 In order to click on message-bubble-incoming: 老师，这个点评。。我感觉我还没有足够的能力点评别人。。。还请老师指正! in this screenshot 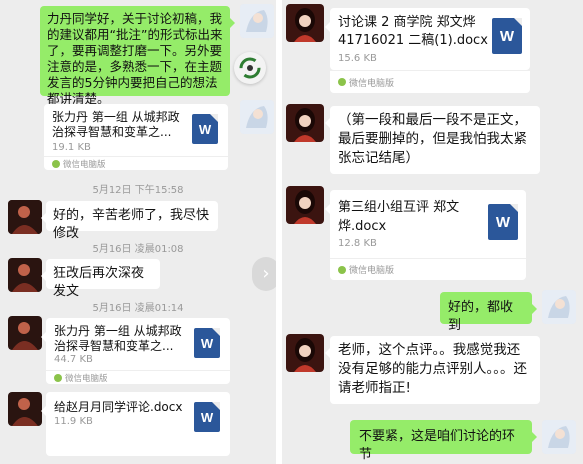, I will do `click(432, 370)`.